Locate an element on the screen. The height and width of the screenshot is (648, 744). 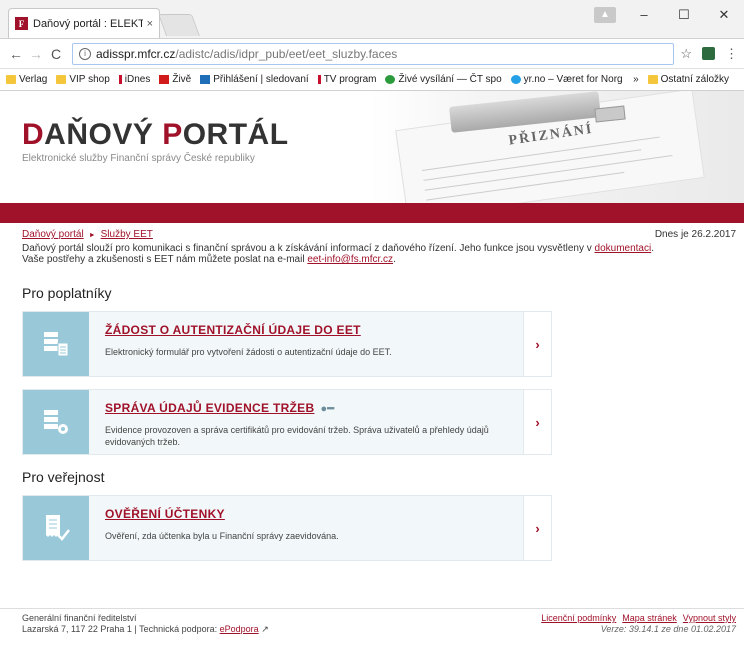
bookmark-item: iDnes is located at coordinates (134, 79).